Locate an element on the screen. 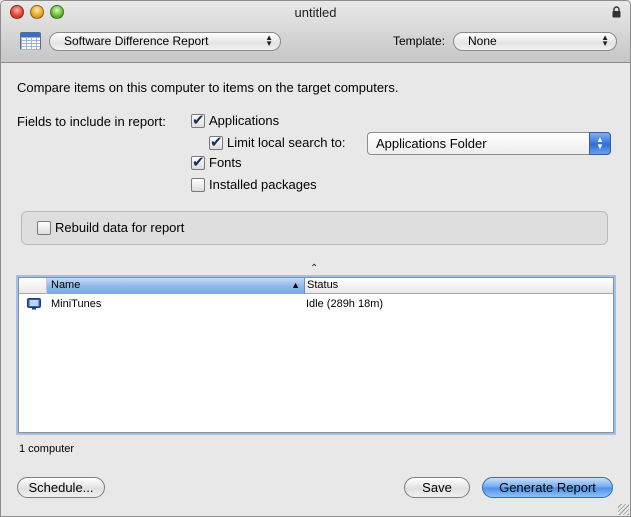 This screenshot has width=631, height=517. column-header-icon is located at coordinates (33, 286).